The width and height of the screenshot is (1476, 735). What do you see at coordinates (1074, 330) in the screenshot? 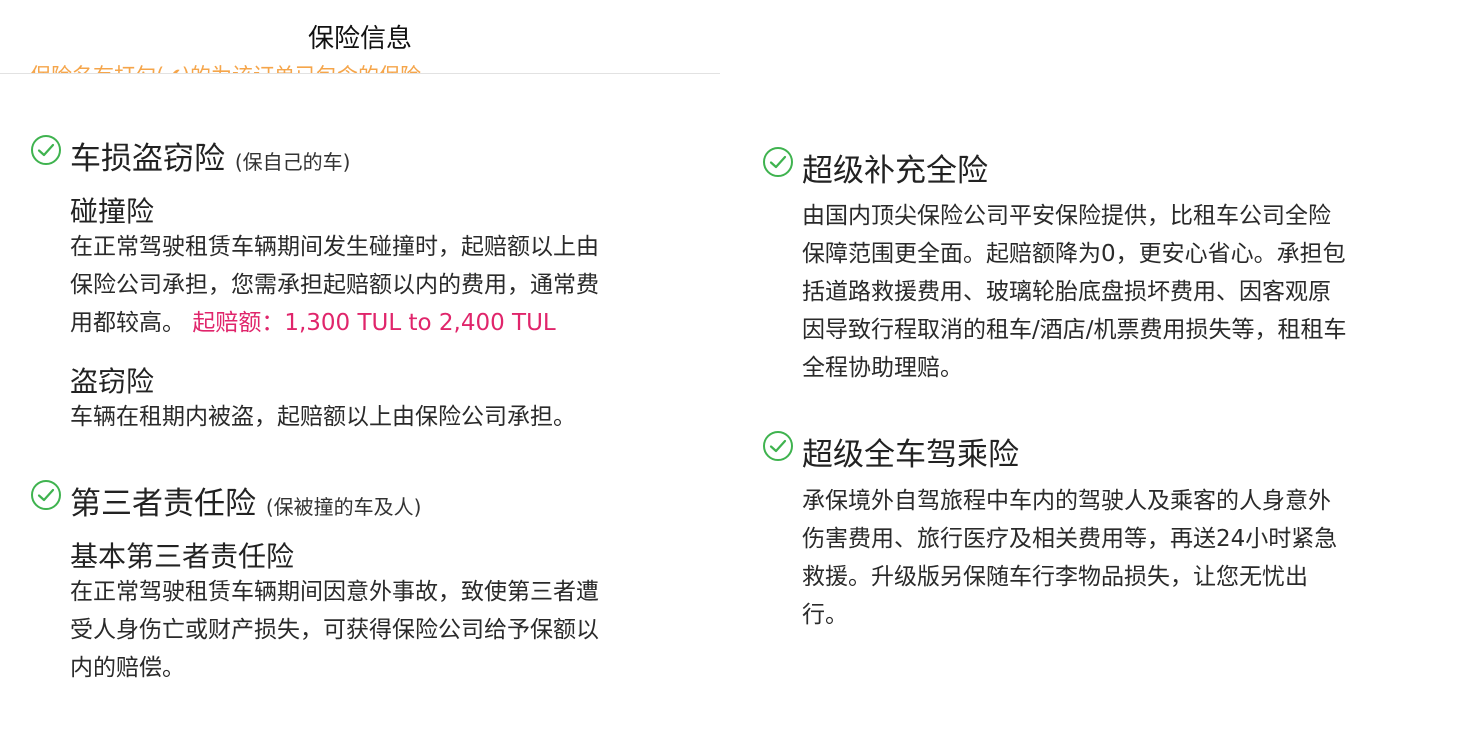
I see `super-full-line: 因导致行程取消的租车/酒店/机票费用损失等，租租车` at bounding box center [1074, 330].